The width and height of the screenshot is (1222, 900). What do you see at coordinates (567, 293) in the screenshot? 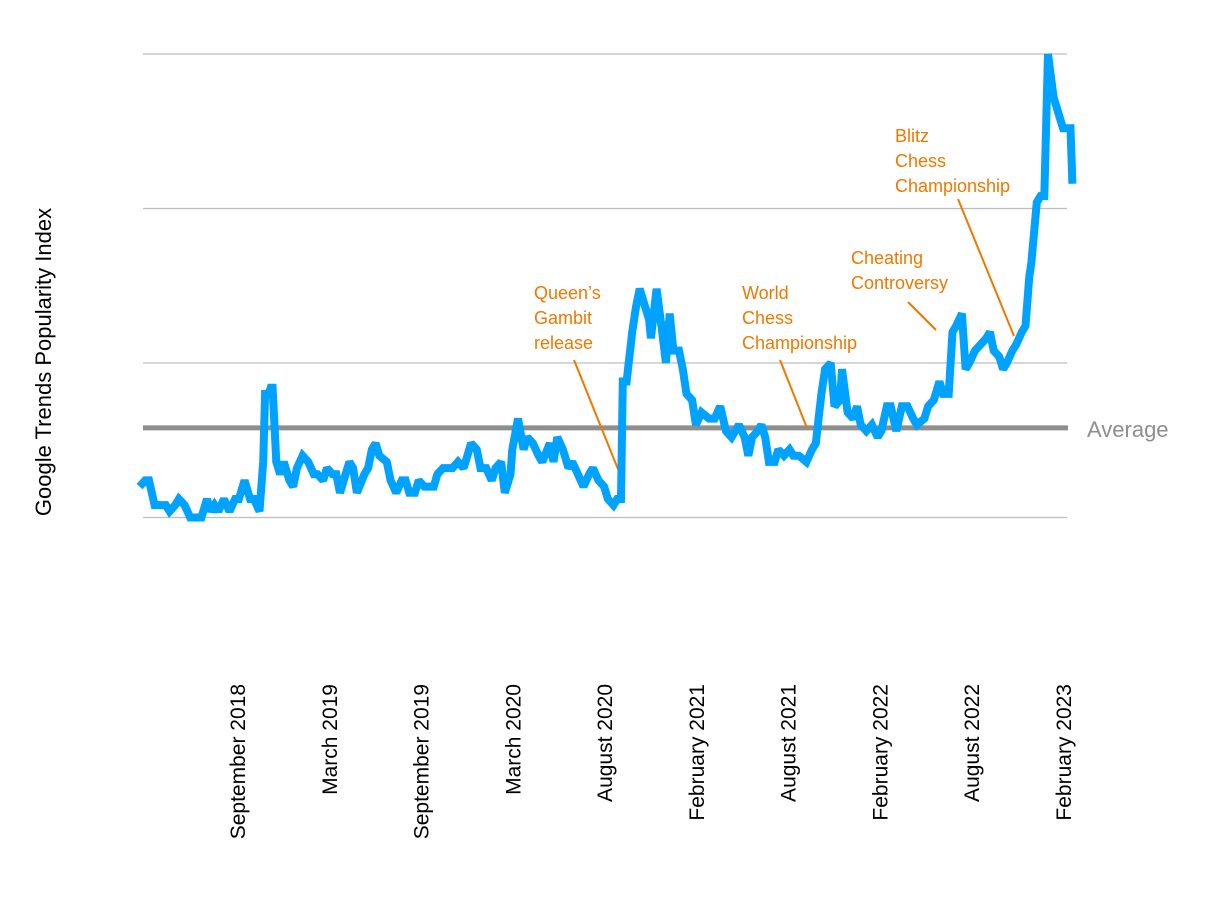
I see `annotation-text: Queen’s` at bounding box center [567, 293].